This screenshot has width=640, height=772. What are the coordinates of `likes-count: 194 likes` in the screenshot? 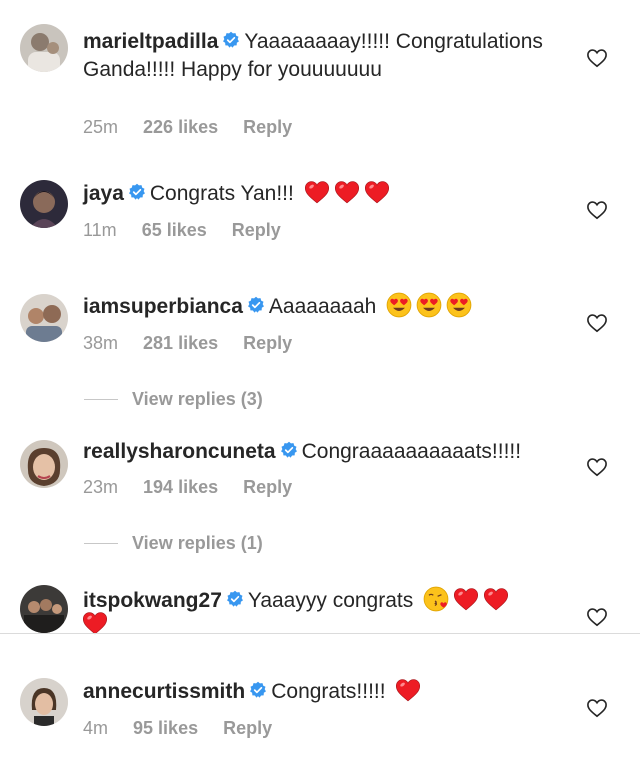 It's located at (180, 487).